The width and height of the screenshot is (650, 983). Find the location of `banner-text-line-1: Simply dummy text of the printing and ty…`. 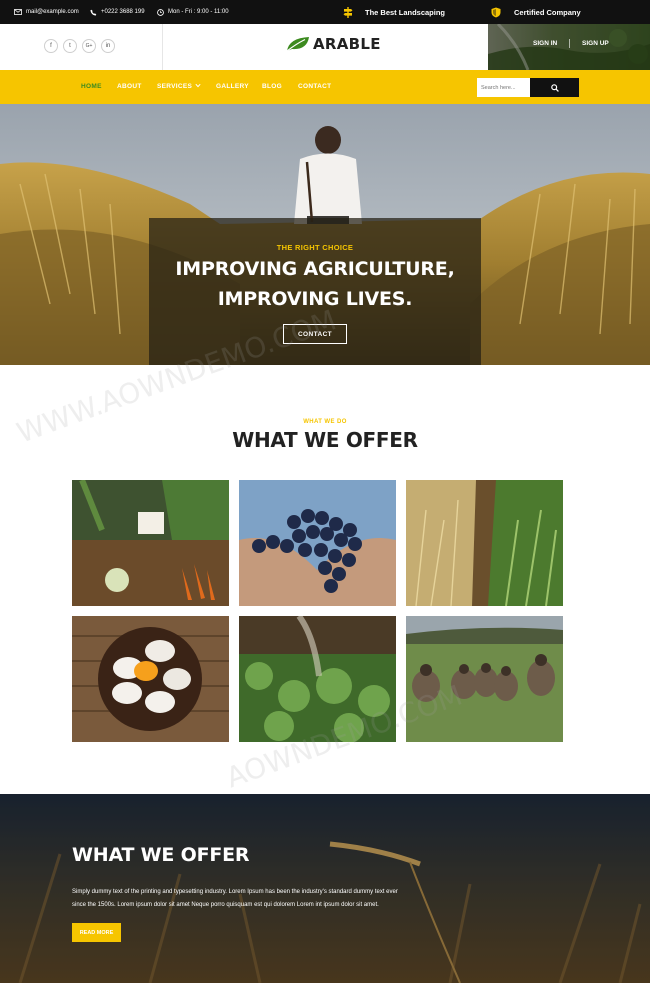

banner-text-line-1: Simply dummy text of the printing and ty… is located at coordinates (235, 892).